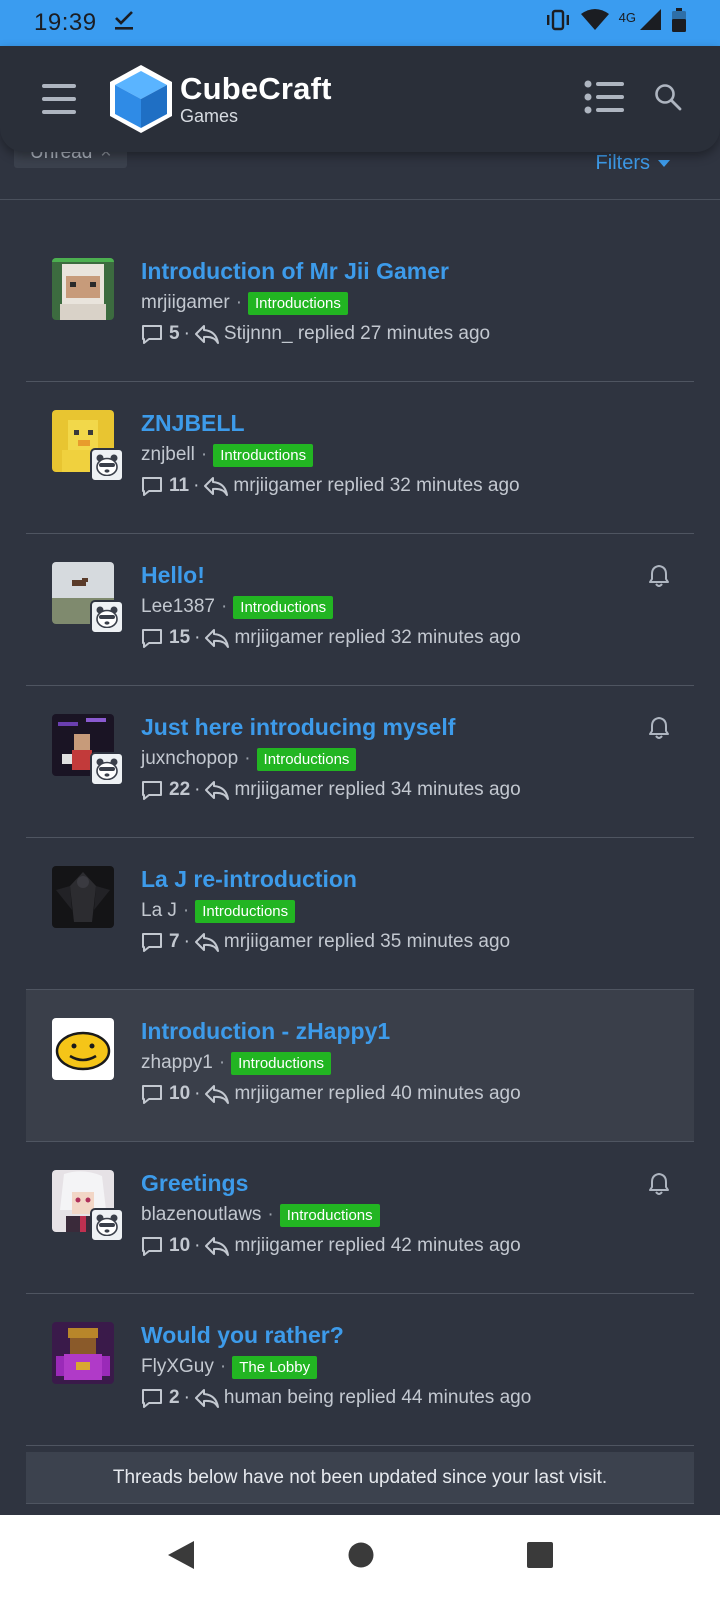 The width and height of the screenshot is (720, 1600). Describe the element at coordinates (174, 1397) in the screenshot. I see `reply-count: 2` at that location.